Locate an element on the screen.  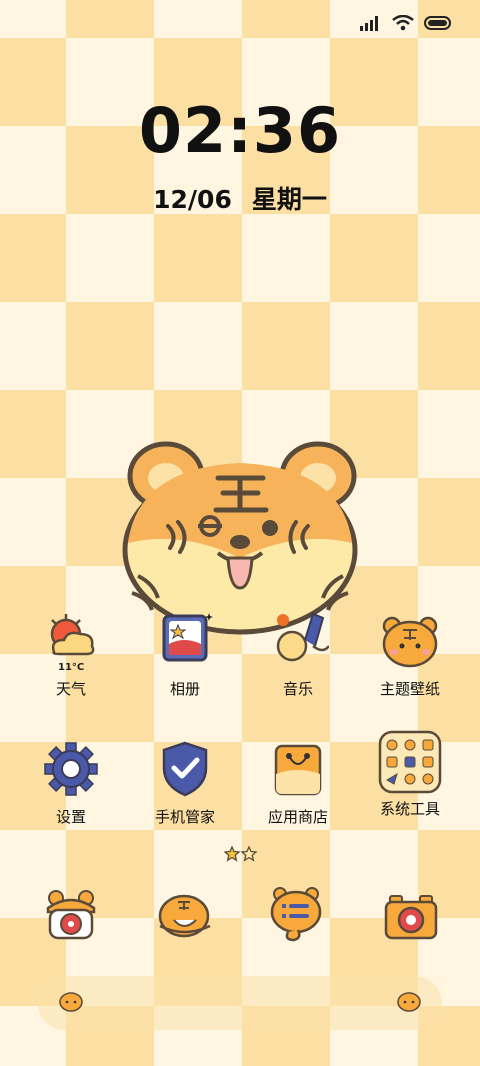
wifi-icon is located at coordinates (403, 23).